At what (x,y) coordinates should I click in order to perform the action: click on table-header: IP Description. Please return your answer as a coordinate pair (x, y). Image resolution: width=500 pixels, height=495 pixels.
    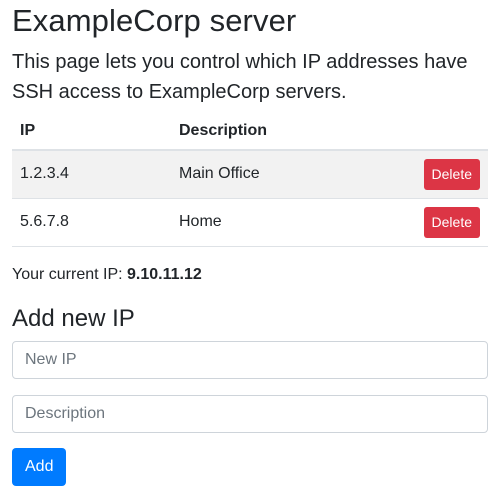
    Looking at the image, I should click on (250, 131).